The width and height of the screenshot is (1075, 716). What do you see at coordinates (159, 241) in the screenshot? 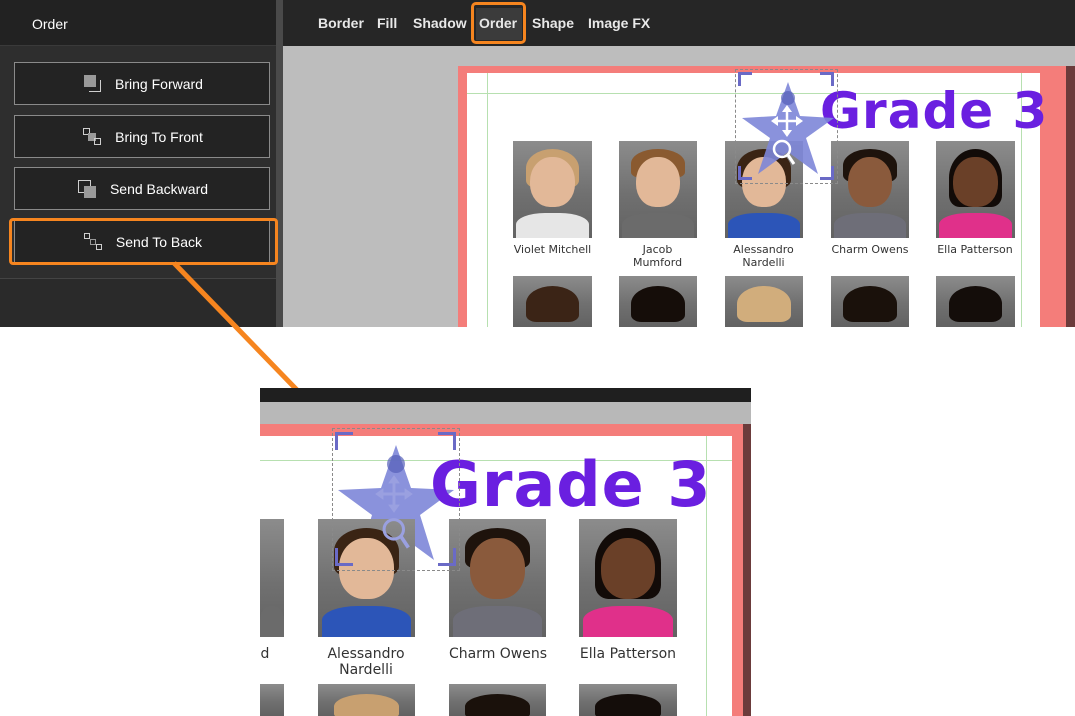
I see `send-to-back-label: Send To Back` at bounding box center [159, 241].